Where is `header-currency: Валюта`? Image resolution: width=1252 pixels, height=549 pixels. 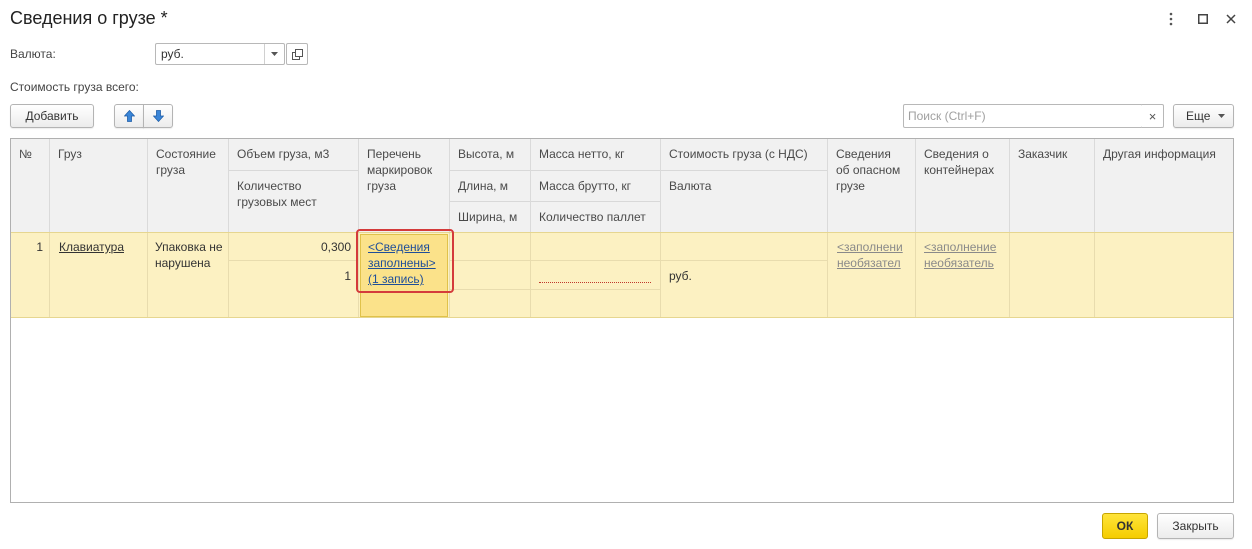
header-currency: Валюта is located at coordinates (744, 182).